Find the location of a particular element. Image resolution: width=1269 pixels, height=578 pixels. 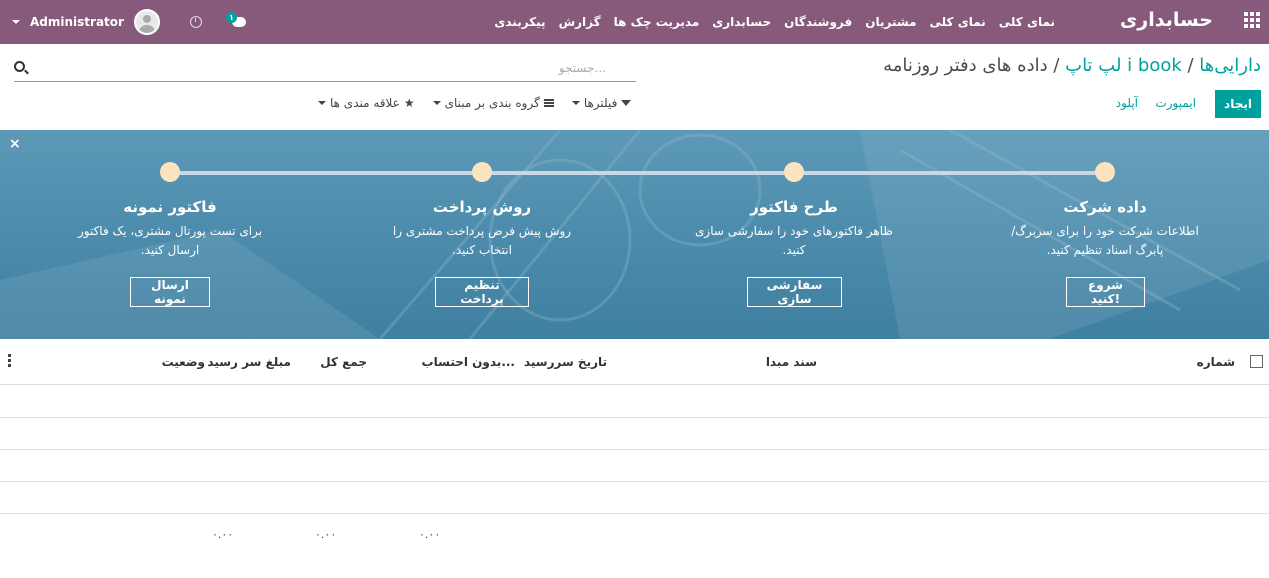

step-description: روش پیش فرض پرداخت مشتری را انتخاب کنید. is located at coordinates (482, 240).